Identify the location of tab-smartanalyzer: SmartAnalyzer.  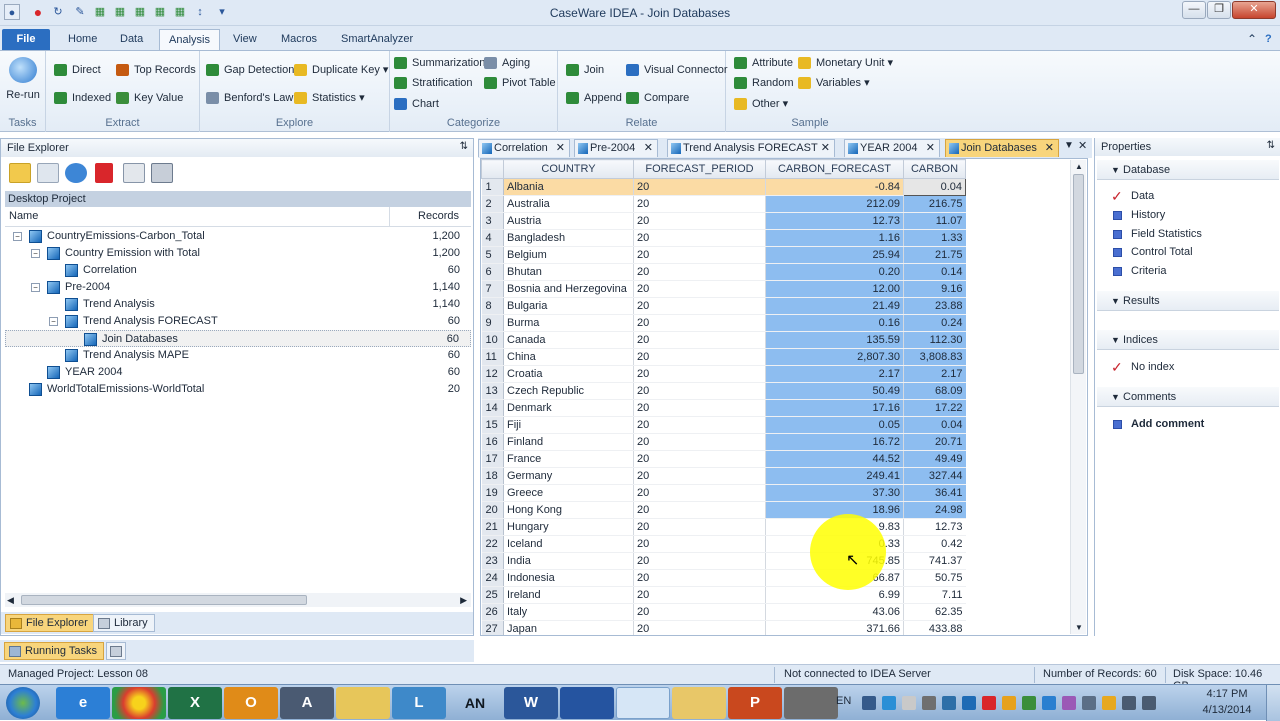
(377, 39).